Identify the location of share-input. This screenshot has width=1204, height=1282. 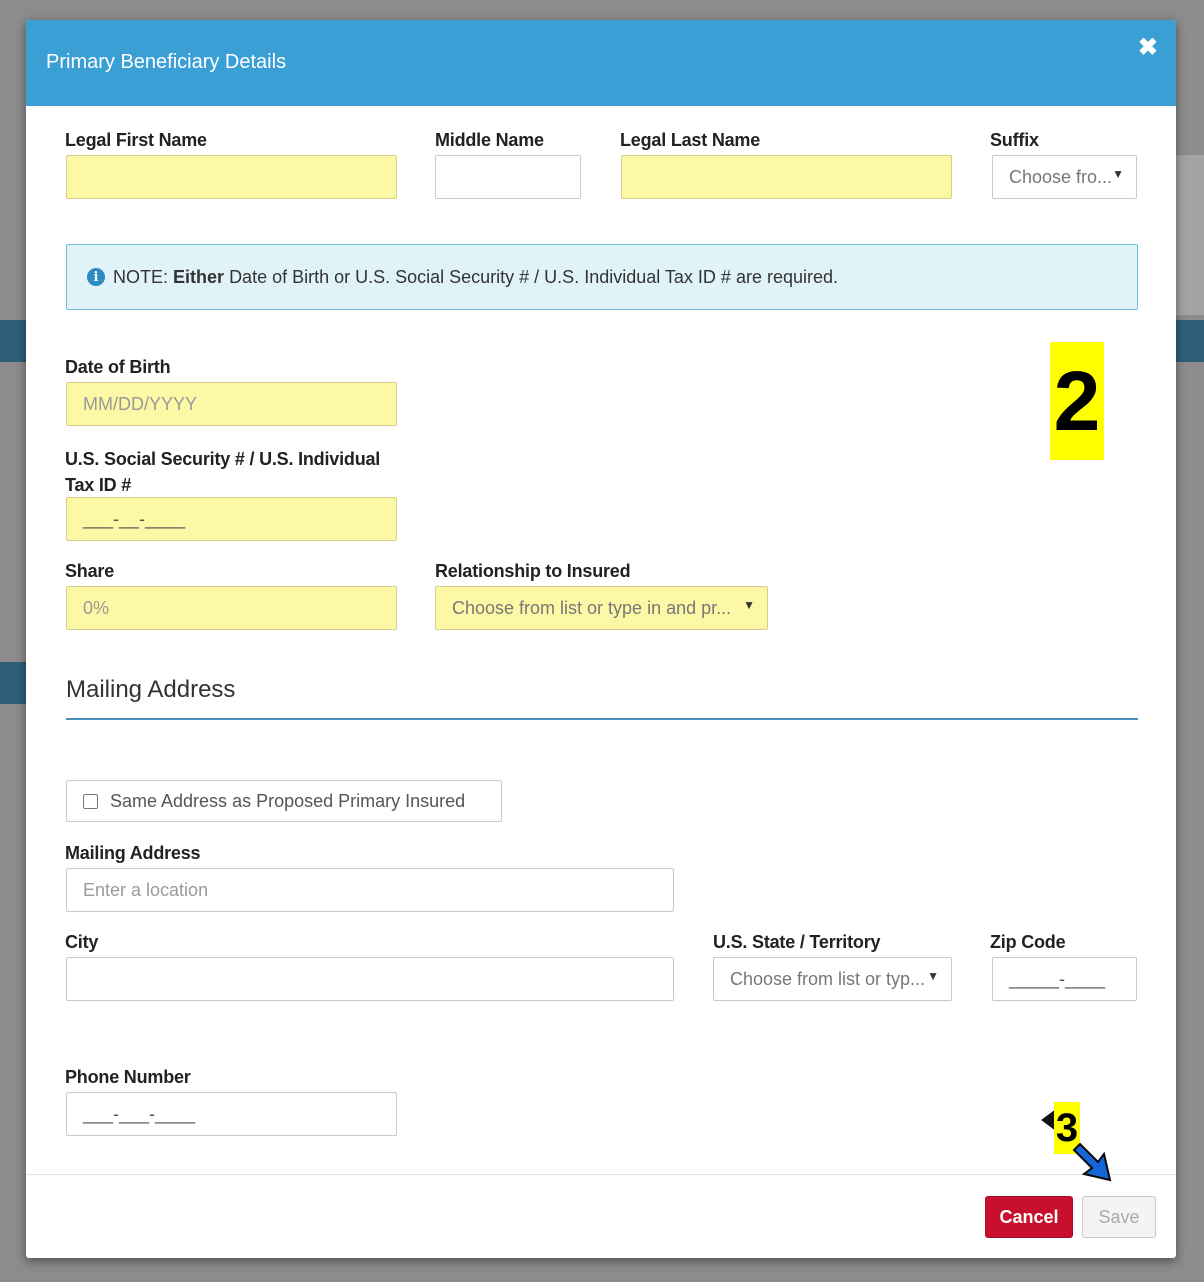
(231, 608).